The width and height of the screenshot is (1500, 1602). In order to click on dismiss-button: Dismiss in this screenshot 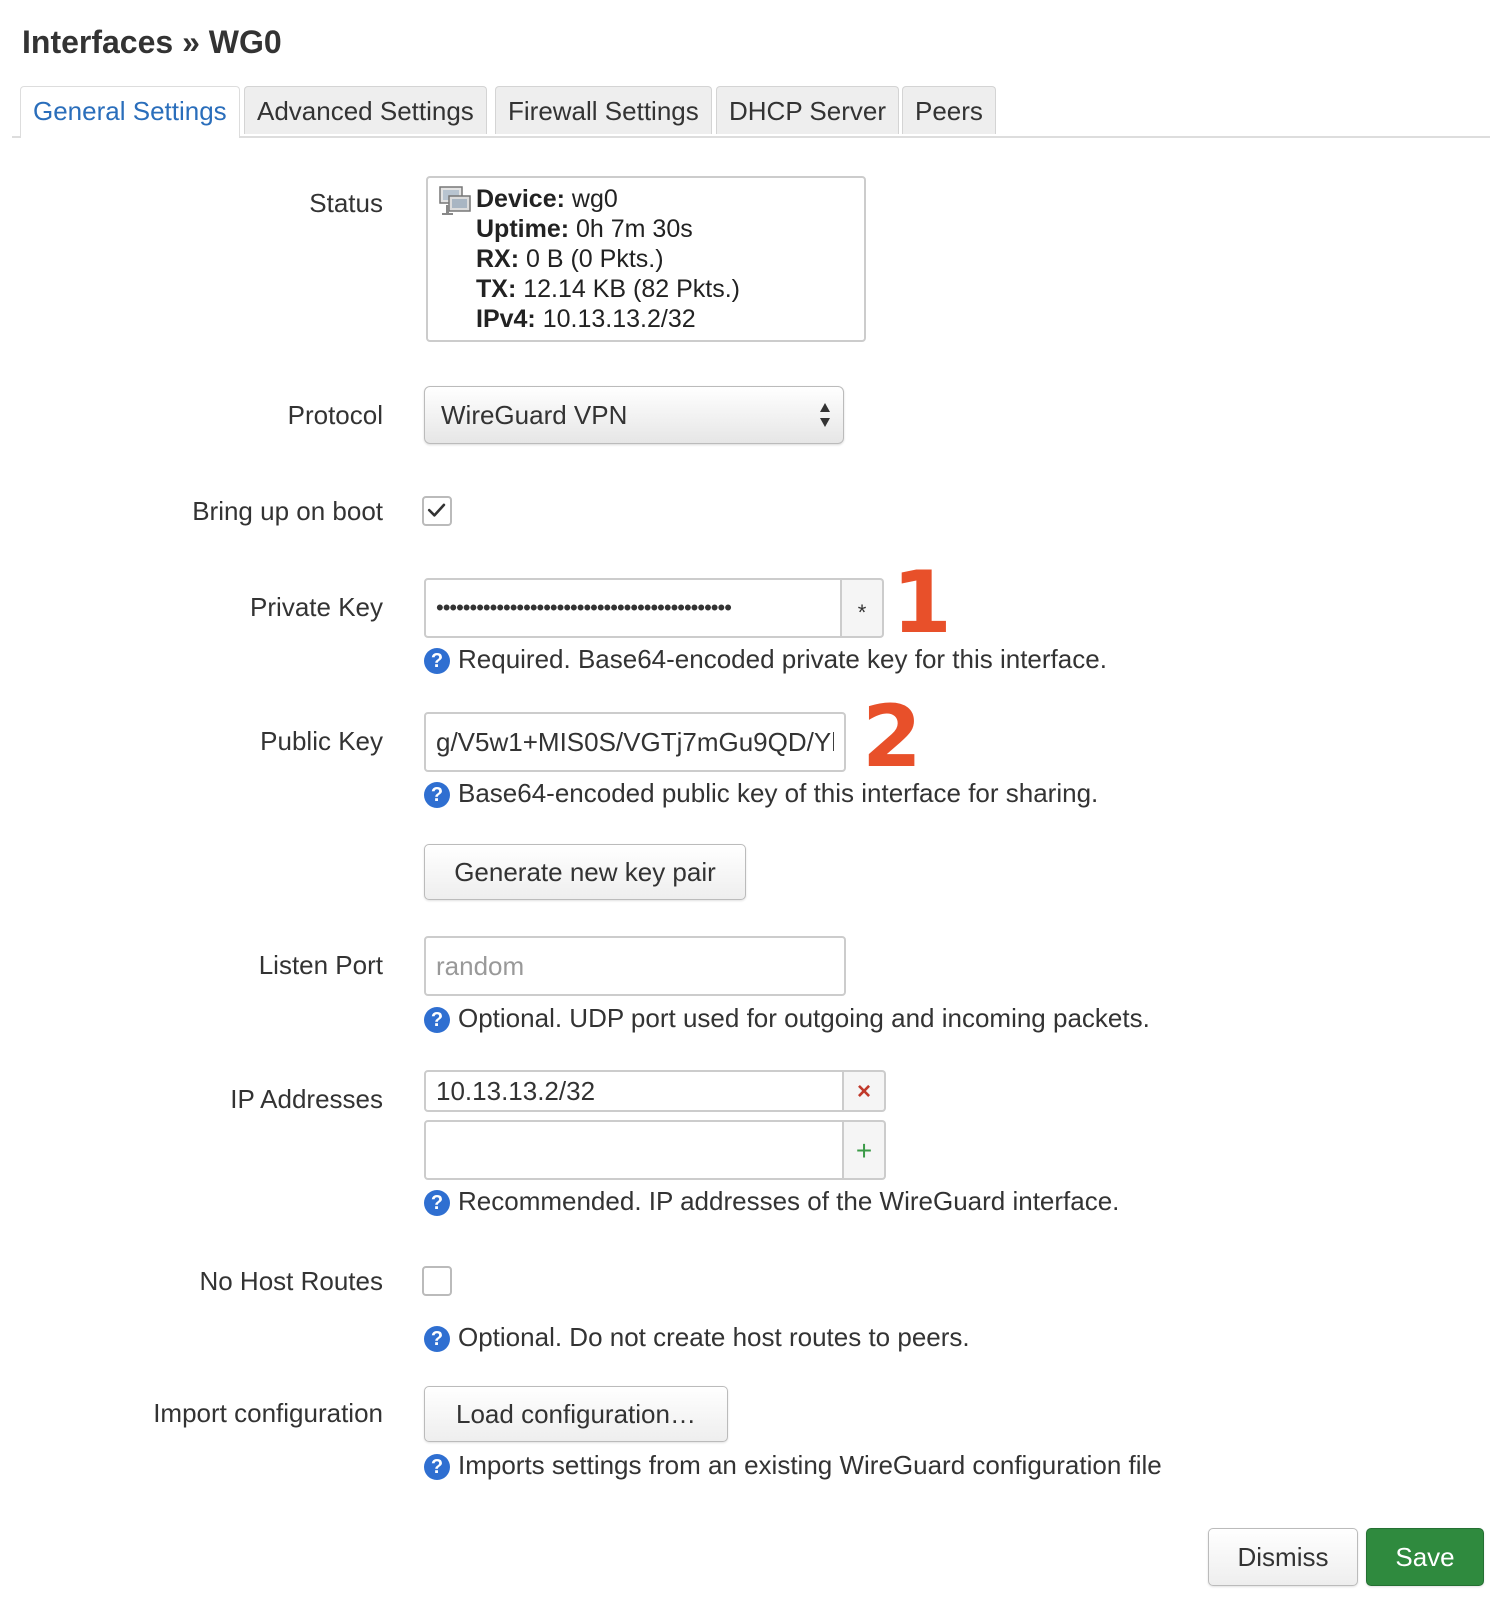, I will do `click(1283, 1557)`.